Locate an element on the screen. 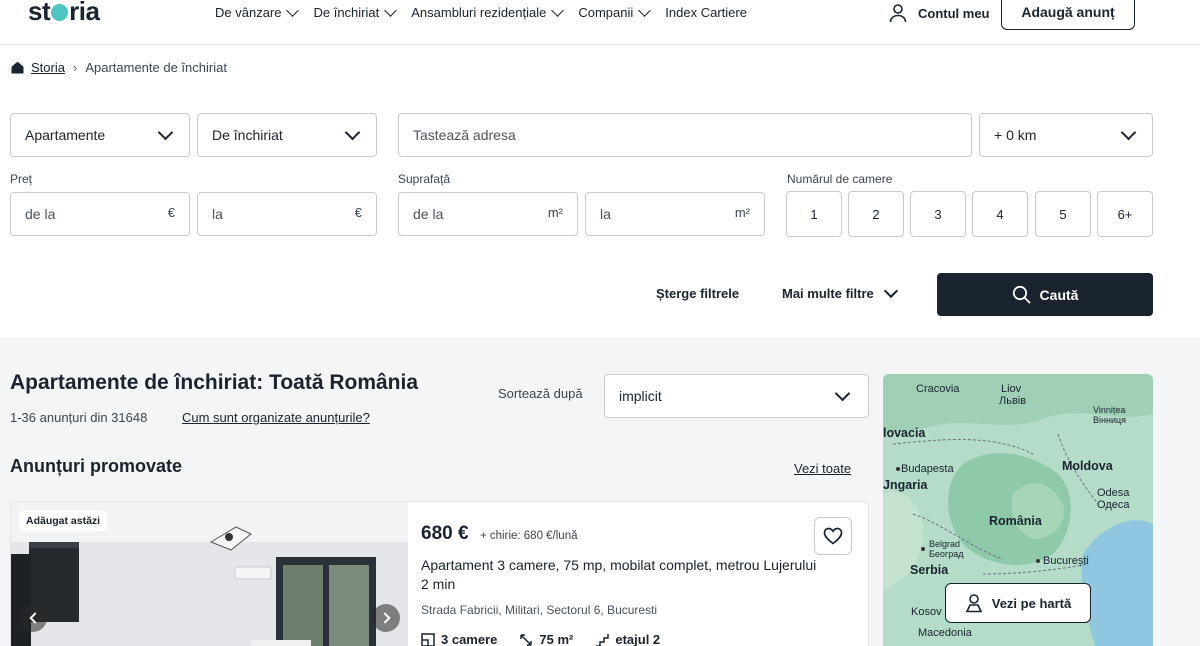 The image size is (1200, 646). photo-next-button is located at coordinates (386, 618).